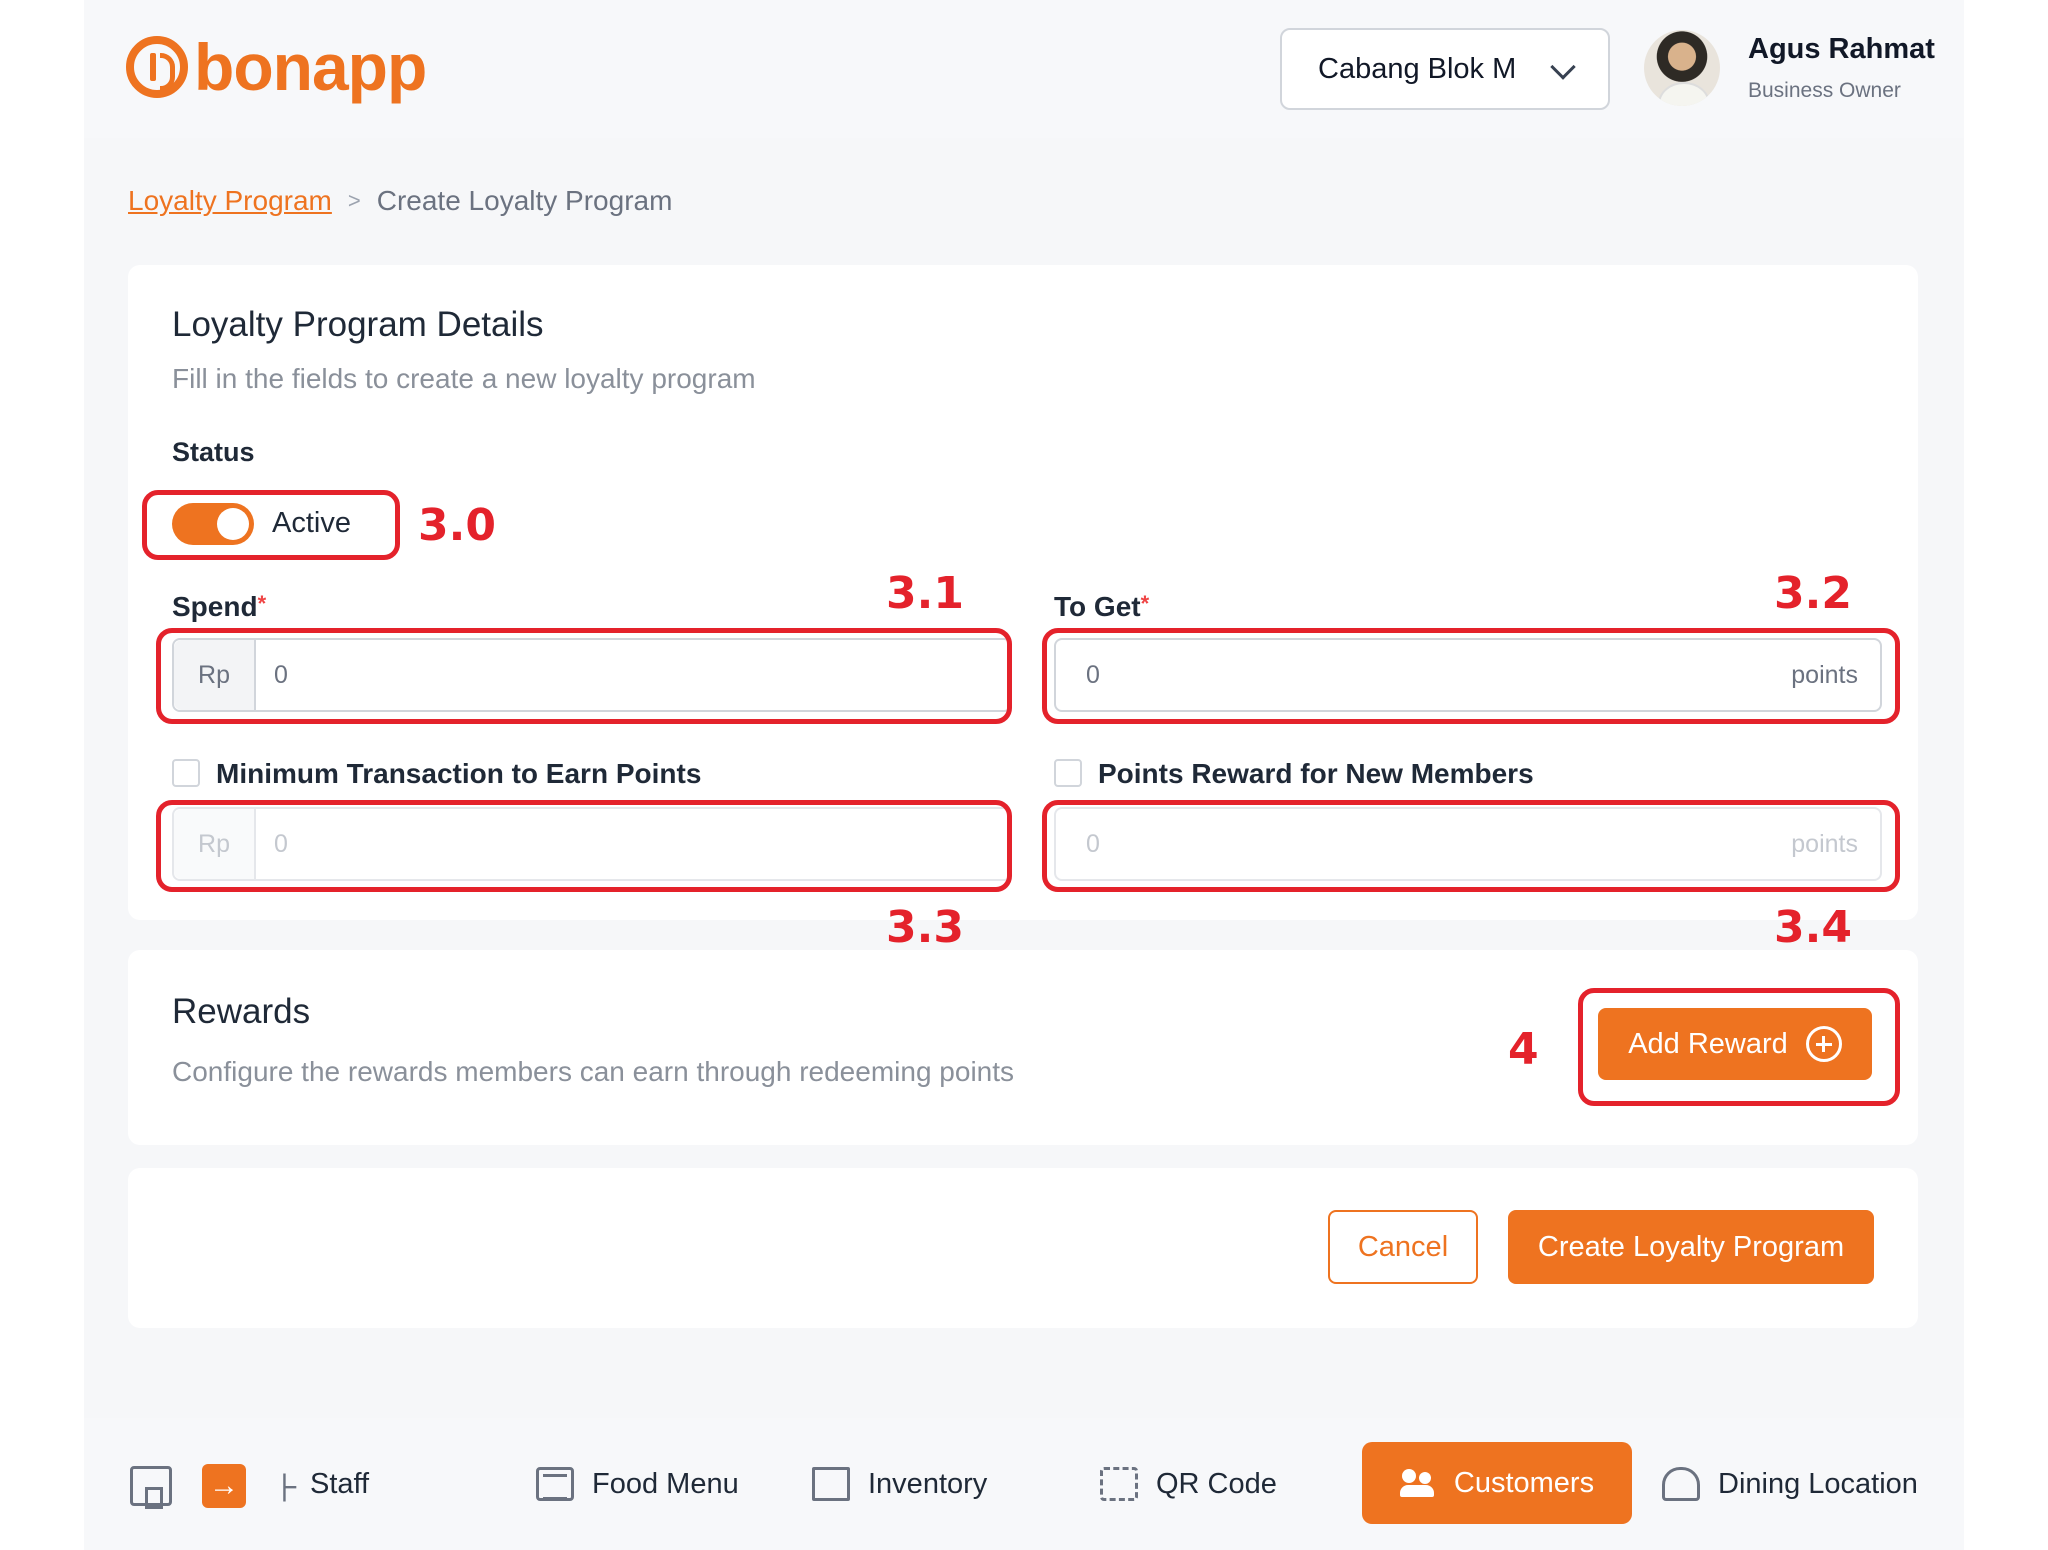 This screenshot has width=2048, height=1550. I want to click on nav-item-staff: Staff, so click(339, 1484).